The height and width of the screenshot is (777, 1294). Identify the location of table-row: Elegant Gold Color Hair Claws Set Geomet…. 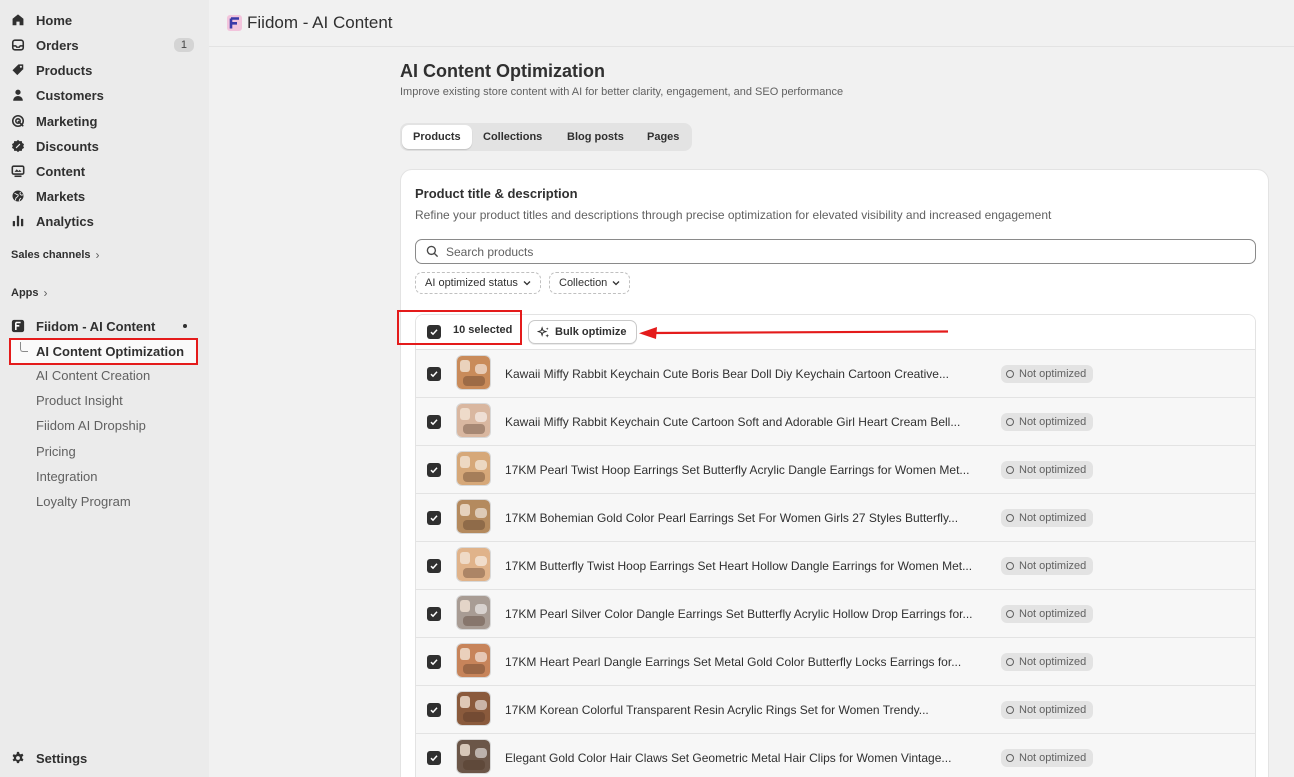
(835, 755).